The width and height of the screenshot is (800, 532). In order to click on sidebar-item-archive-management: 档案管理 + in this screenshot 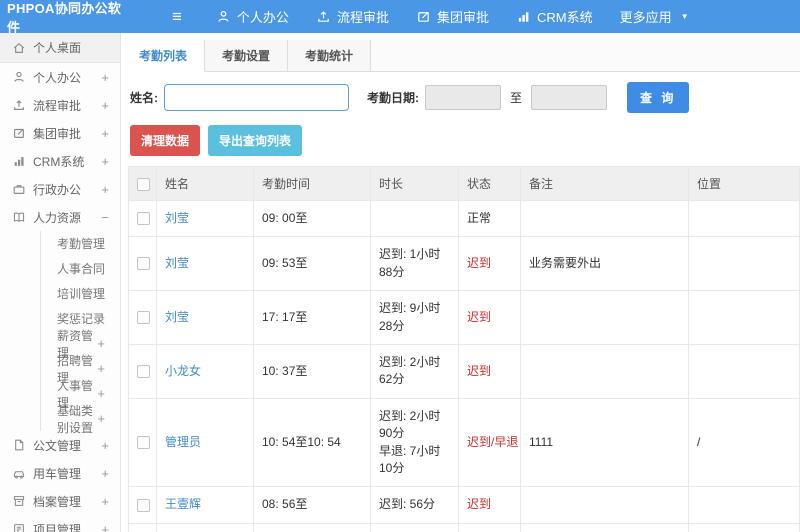, I will do `click(60, 501)`.